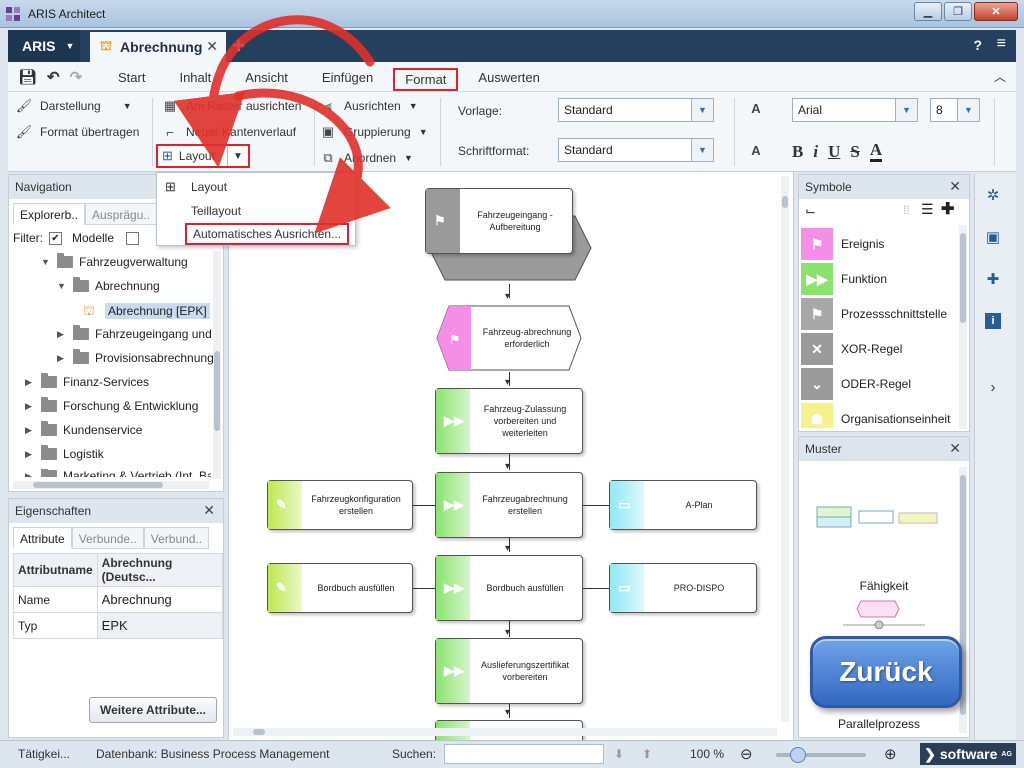 This screenshot has width=1024, height=768. Describe the element at coordinates (834, 152) in the screenshot. I see `underline-button: U` at that location.